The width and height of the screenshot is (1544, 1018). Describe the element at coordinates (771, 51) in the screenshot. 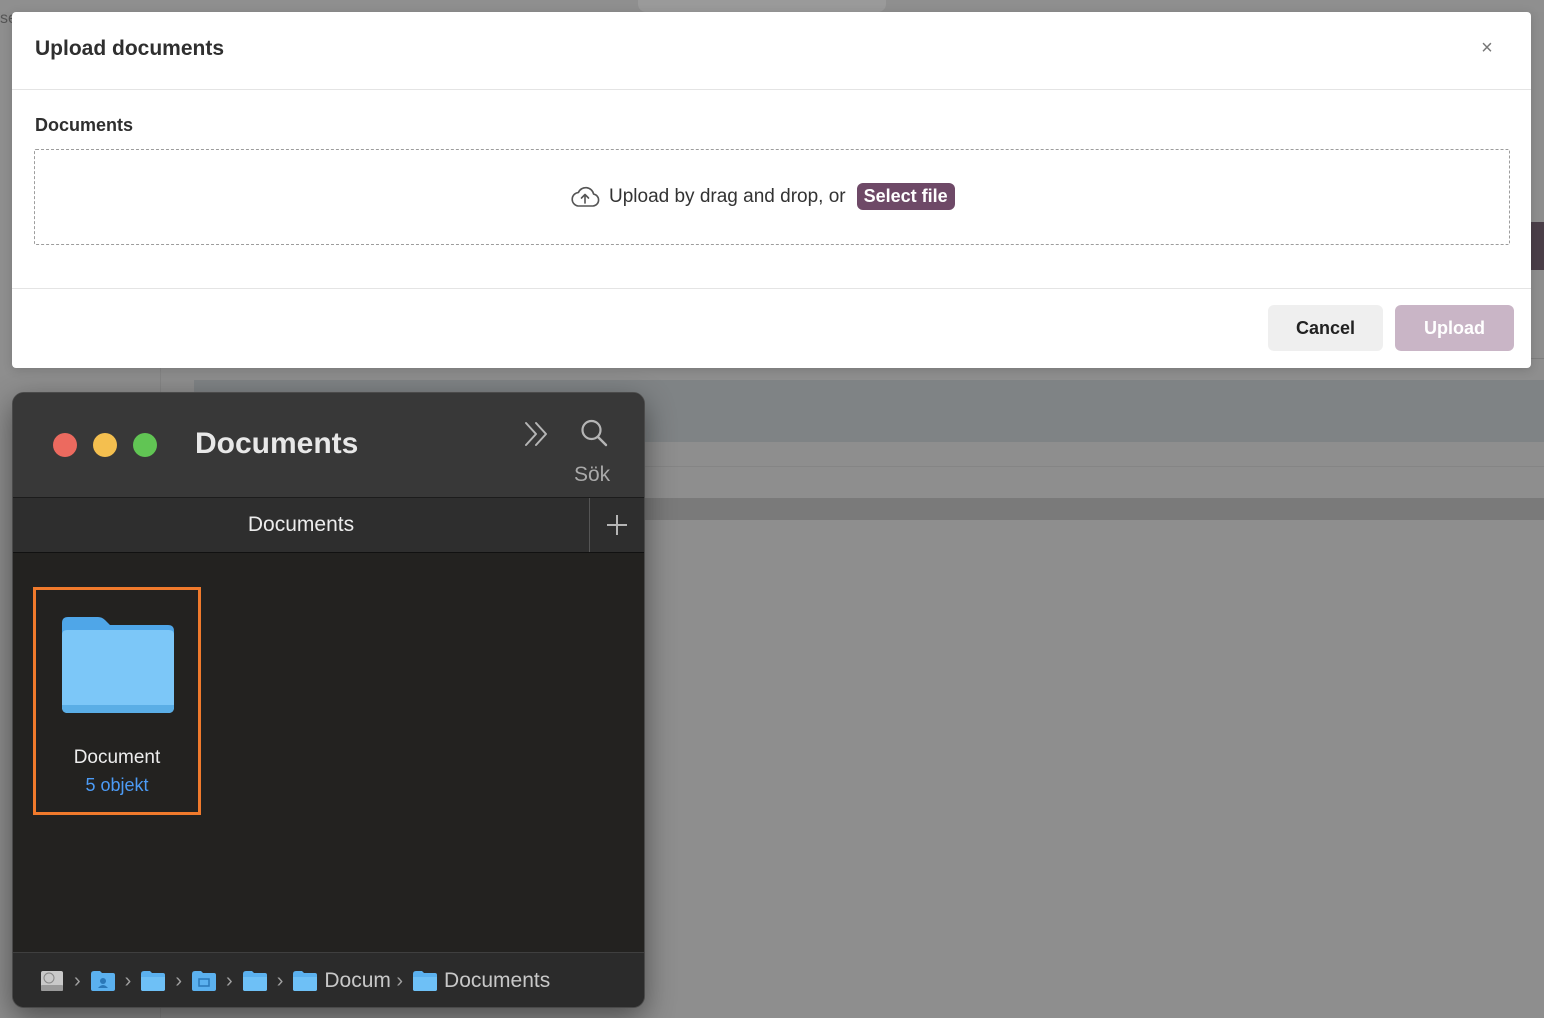

I see `modal-header: Upload documents ×` at that location.